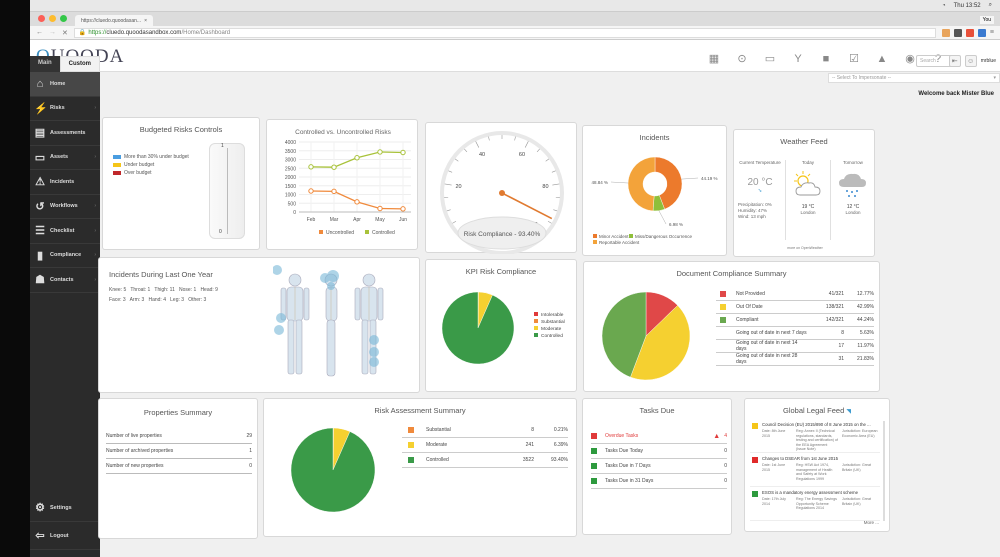 This screenshot has width=1000, height=557. I want to click on y-tick-label: 3500, so click(290, 152).